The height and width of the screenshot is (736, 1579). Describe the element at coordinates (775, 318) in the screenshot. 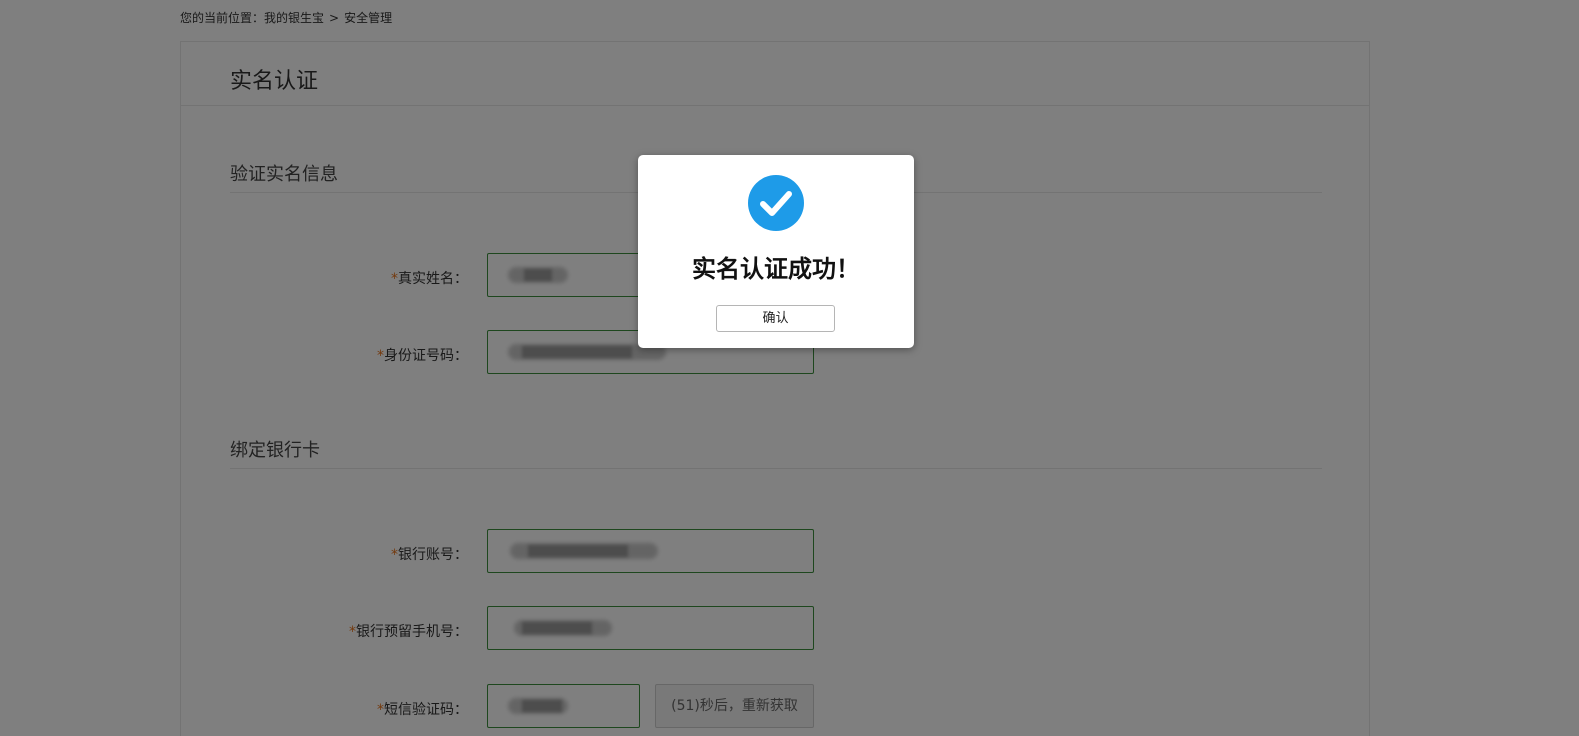

I see `confirm-button: 确认` at that location.